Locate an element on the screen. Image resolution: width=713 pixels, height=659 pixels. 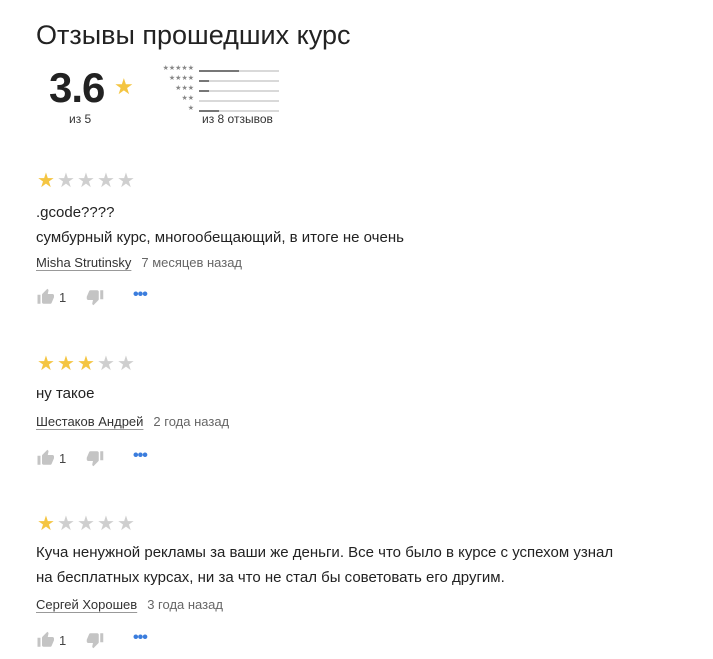
histogram-stars-label: ★ is located at coordinates (190, 108).